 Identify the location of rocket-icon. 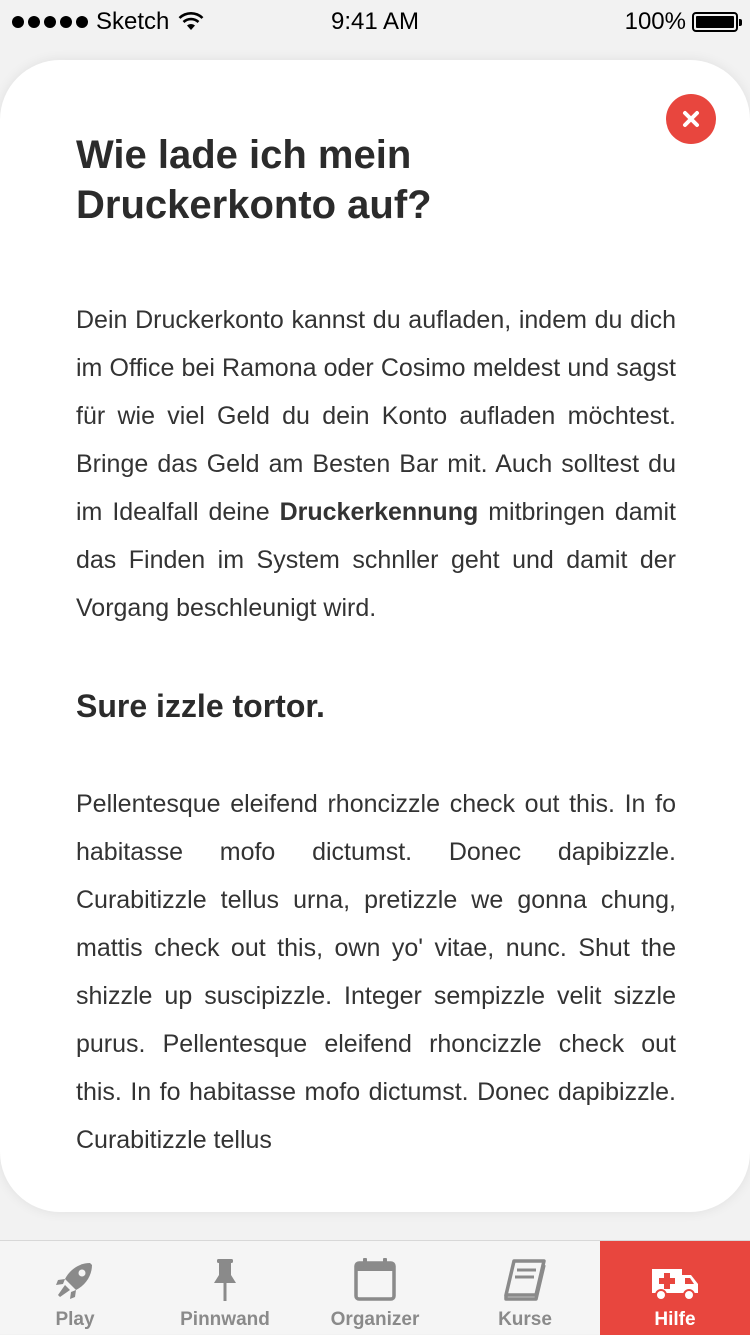
(74, 1281).